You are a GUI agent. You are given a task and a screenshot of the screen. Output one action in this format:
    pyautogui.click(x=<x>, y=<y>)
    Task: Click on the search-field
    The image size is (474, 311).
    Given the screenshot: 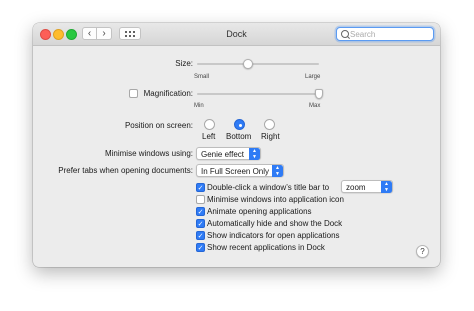 What is the action you would take?
    pyautogui.click(x=385, y=34)
    